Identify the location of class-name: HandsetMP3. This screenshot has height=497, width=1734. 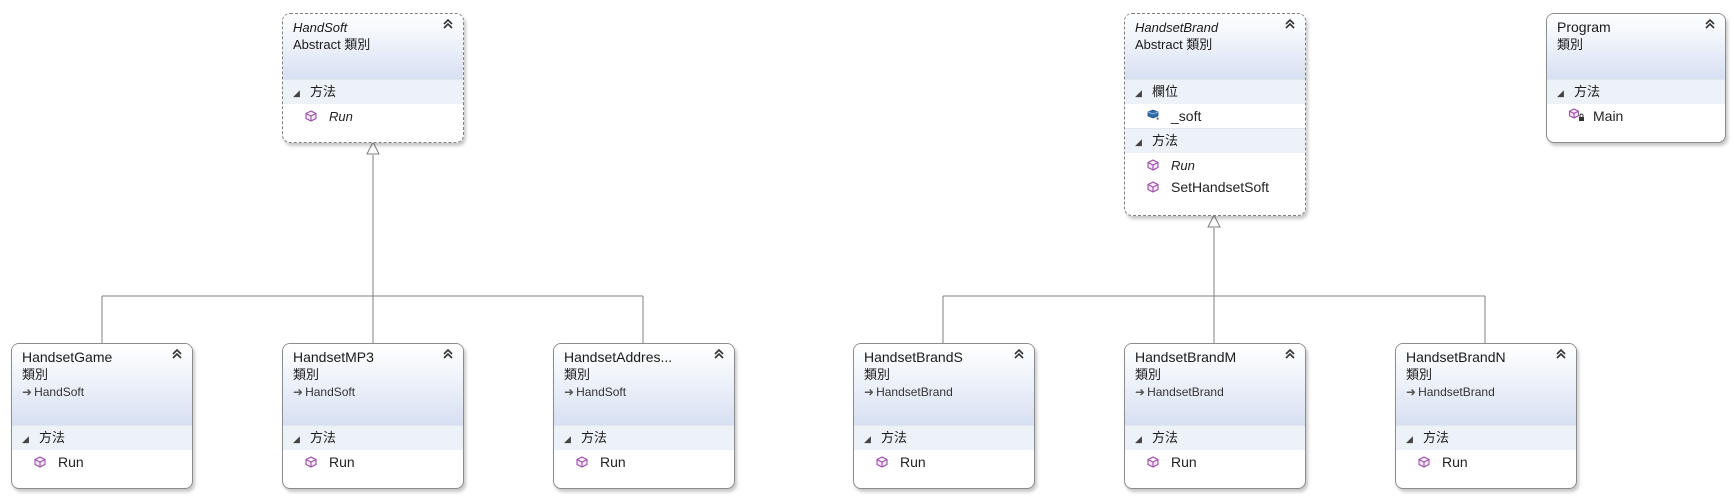
(333, 357).